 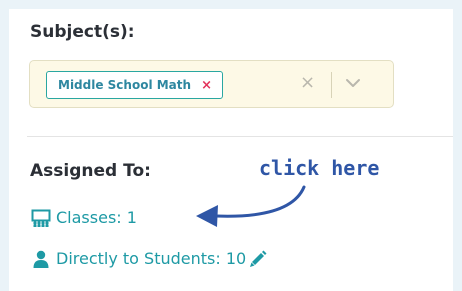 I want to click on chevron-down-icon, so click(x=353, y=83).